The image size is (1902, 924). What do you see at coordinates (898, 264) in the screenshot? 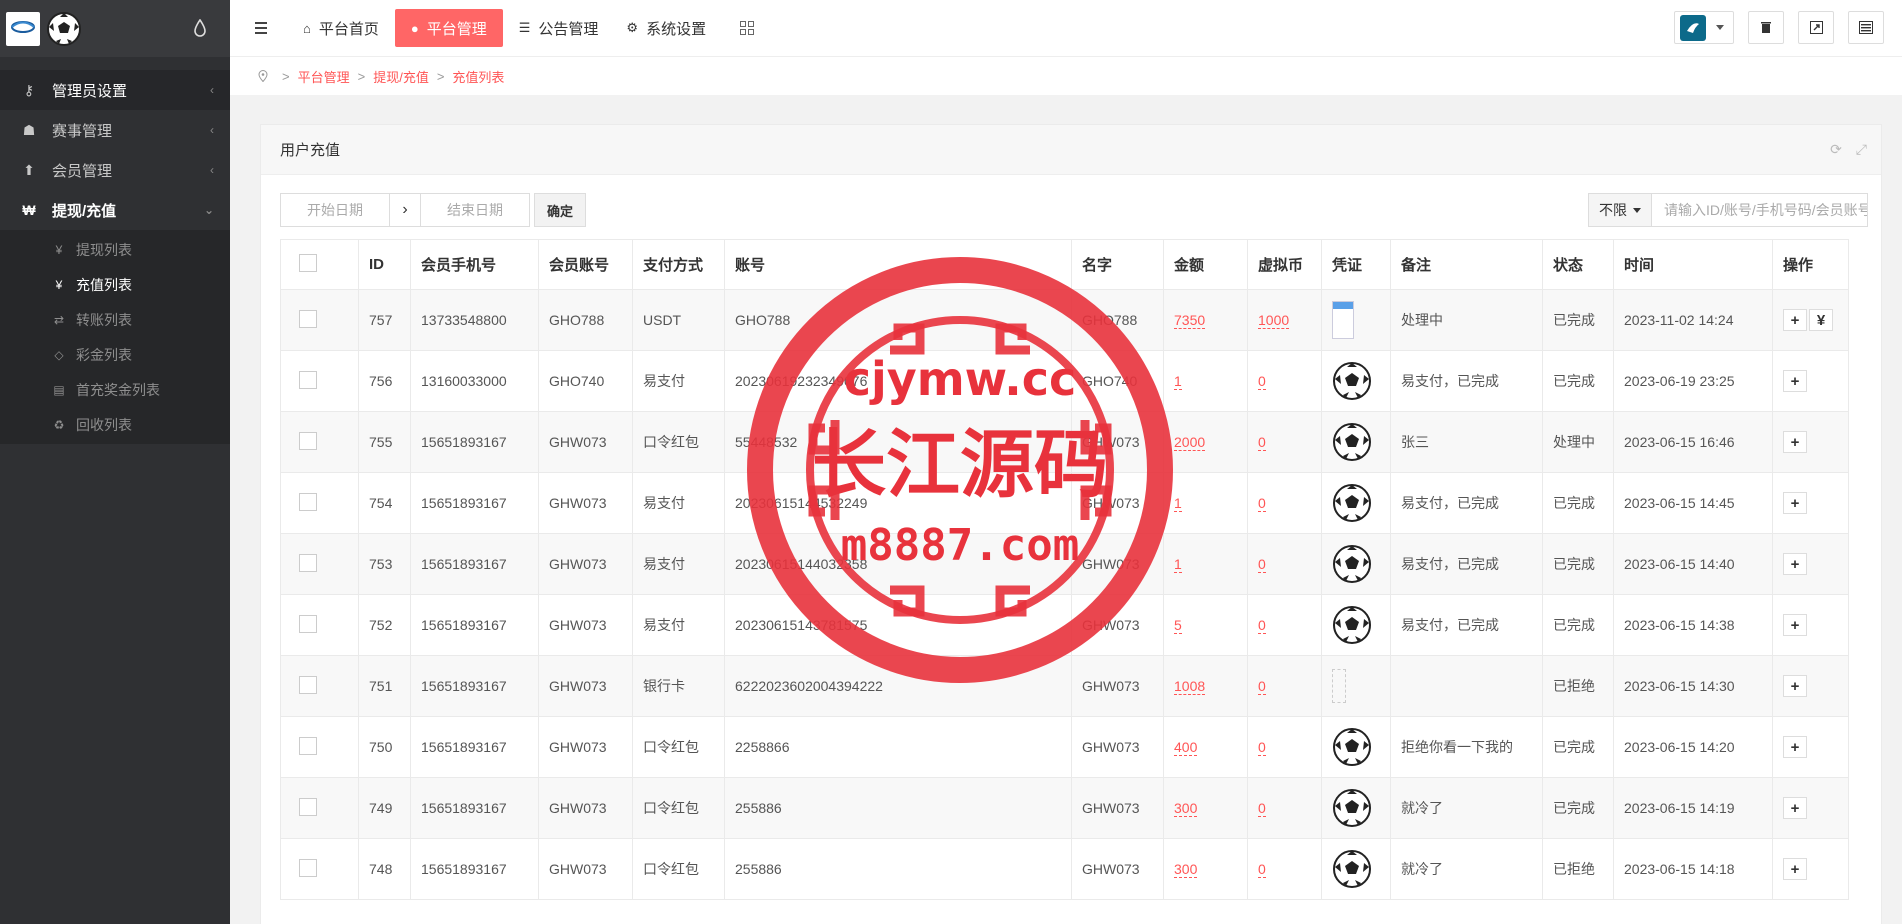
I see `col-account: 账号` at bounding box center [898, 264].